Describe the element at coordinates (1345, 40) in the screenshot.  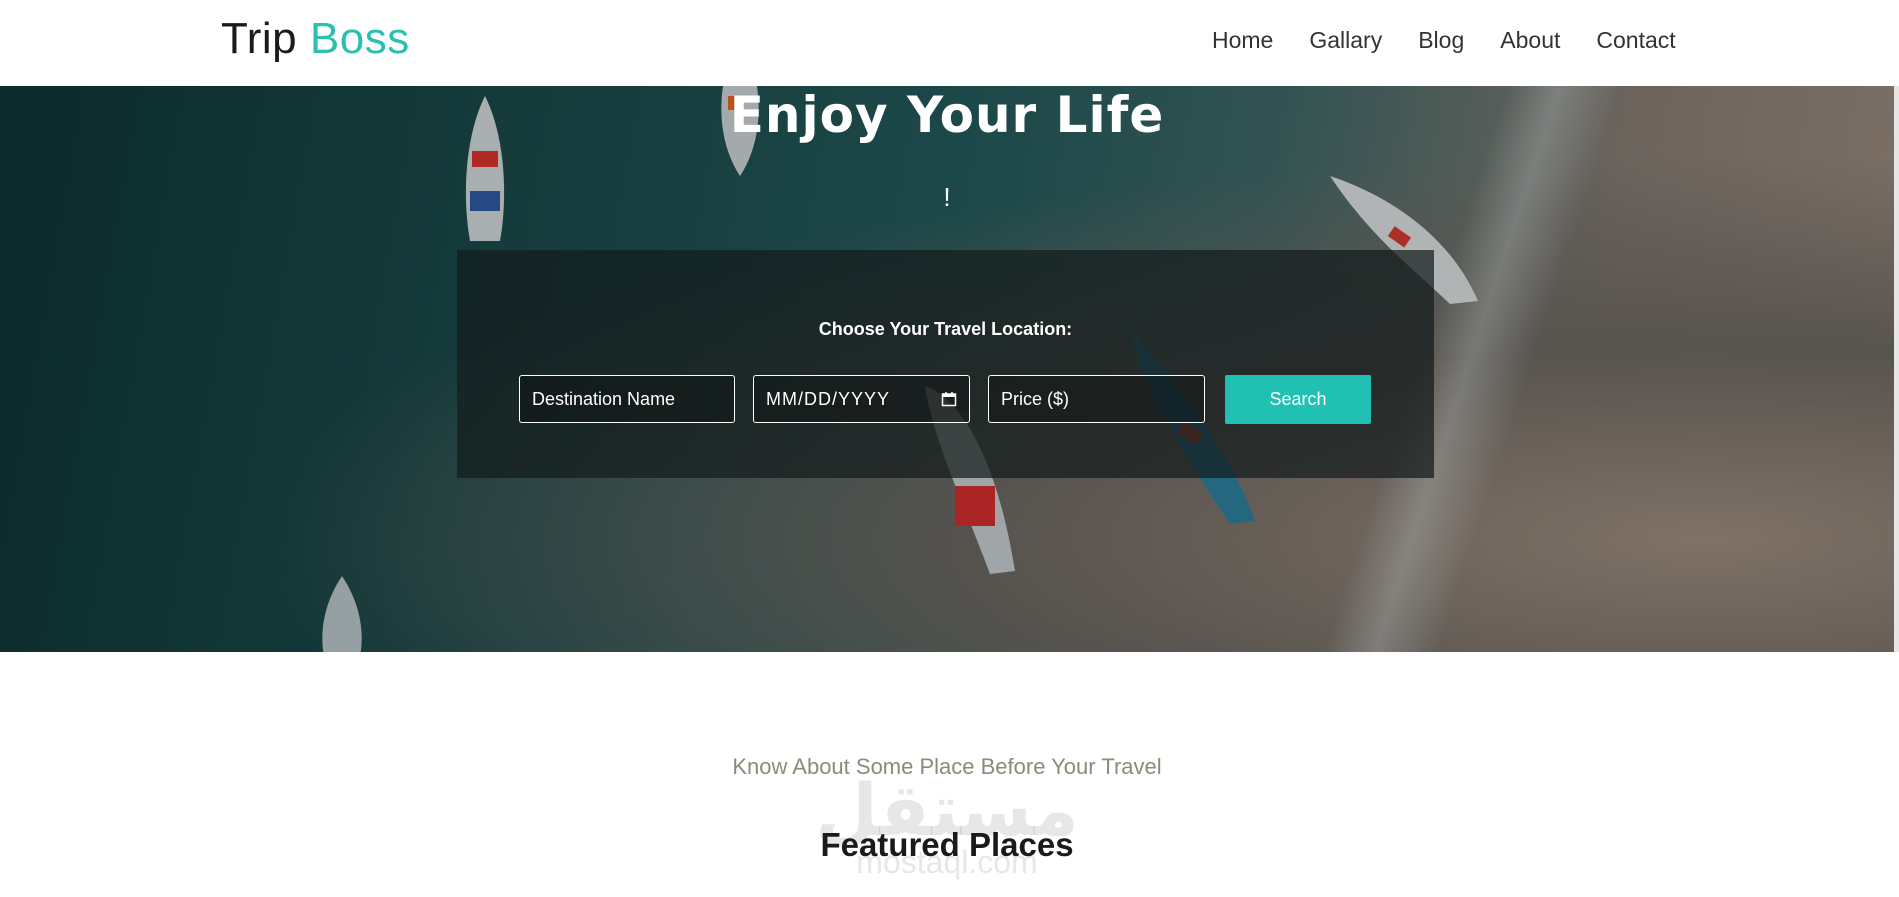
I see `nav-gallery: Gallary` at that location.